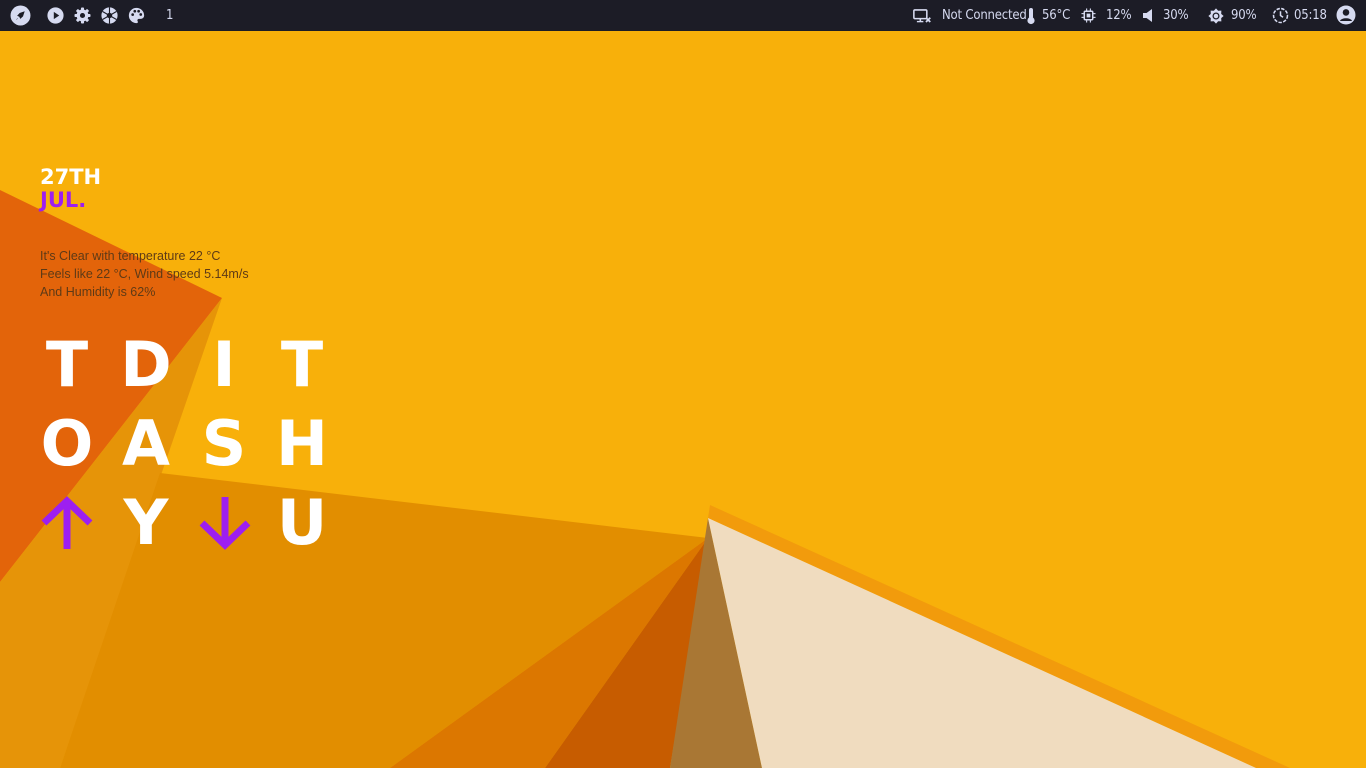  Describe the element at coordinates (224, 364) in the screenshot. I see `grid-letter: I` at that location.